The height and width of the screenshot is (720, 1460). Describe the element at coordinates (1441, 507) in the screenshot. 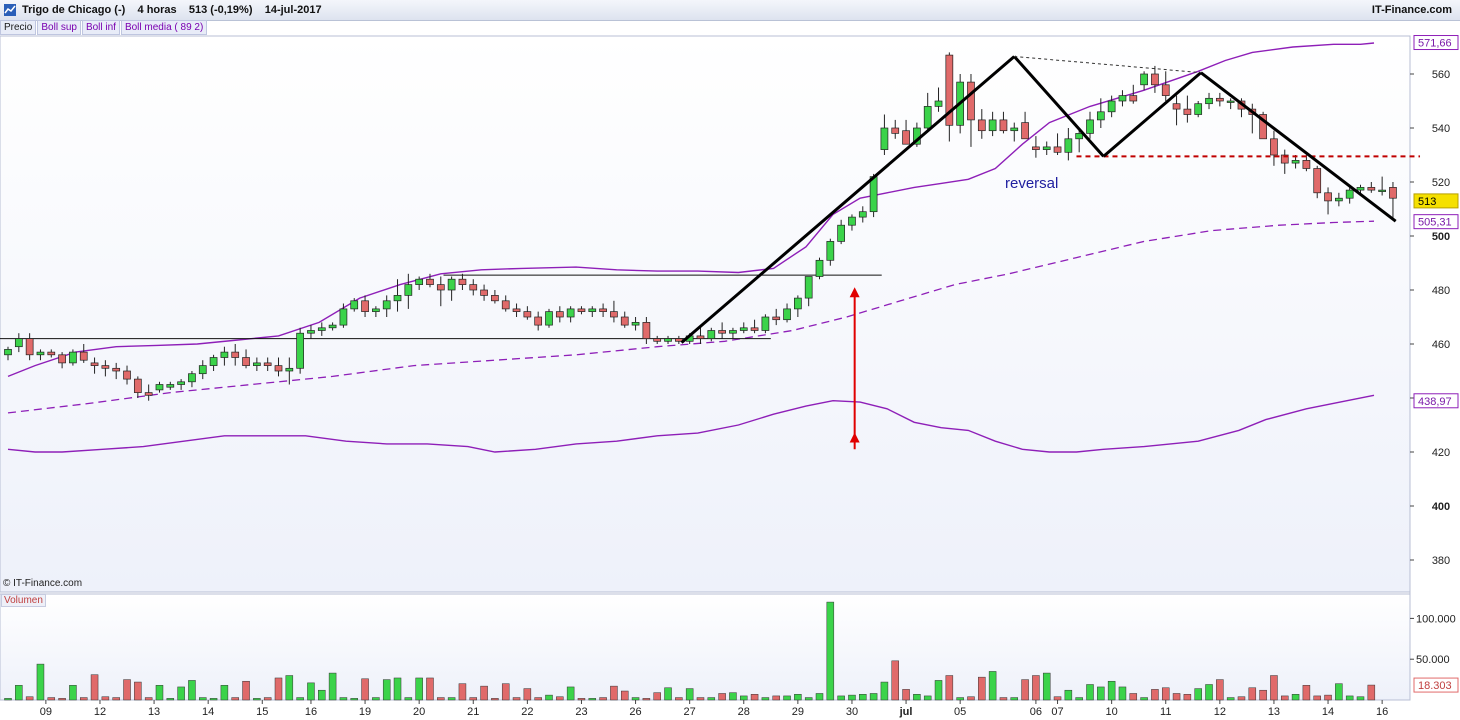

I see `y-tick-label: 400` at that location.